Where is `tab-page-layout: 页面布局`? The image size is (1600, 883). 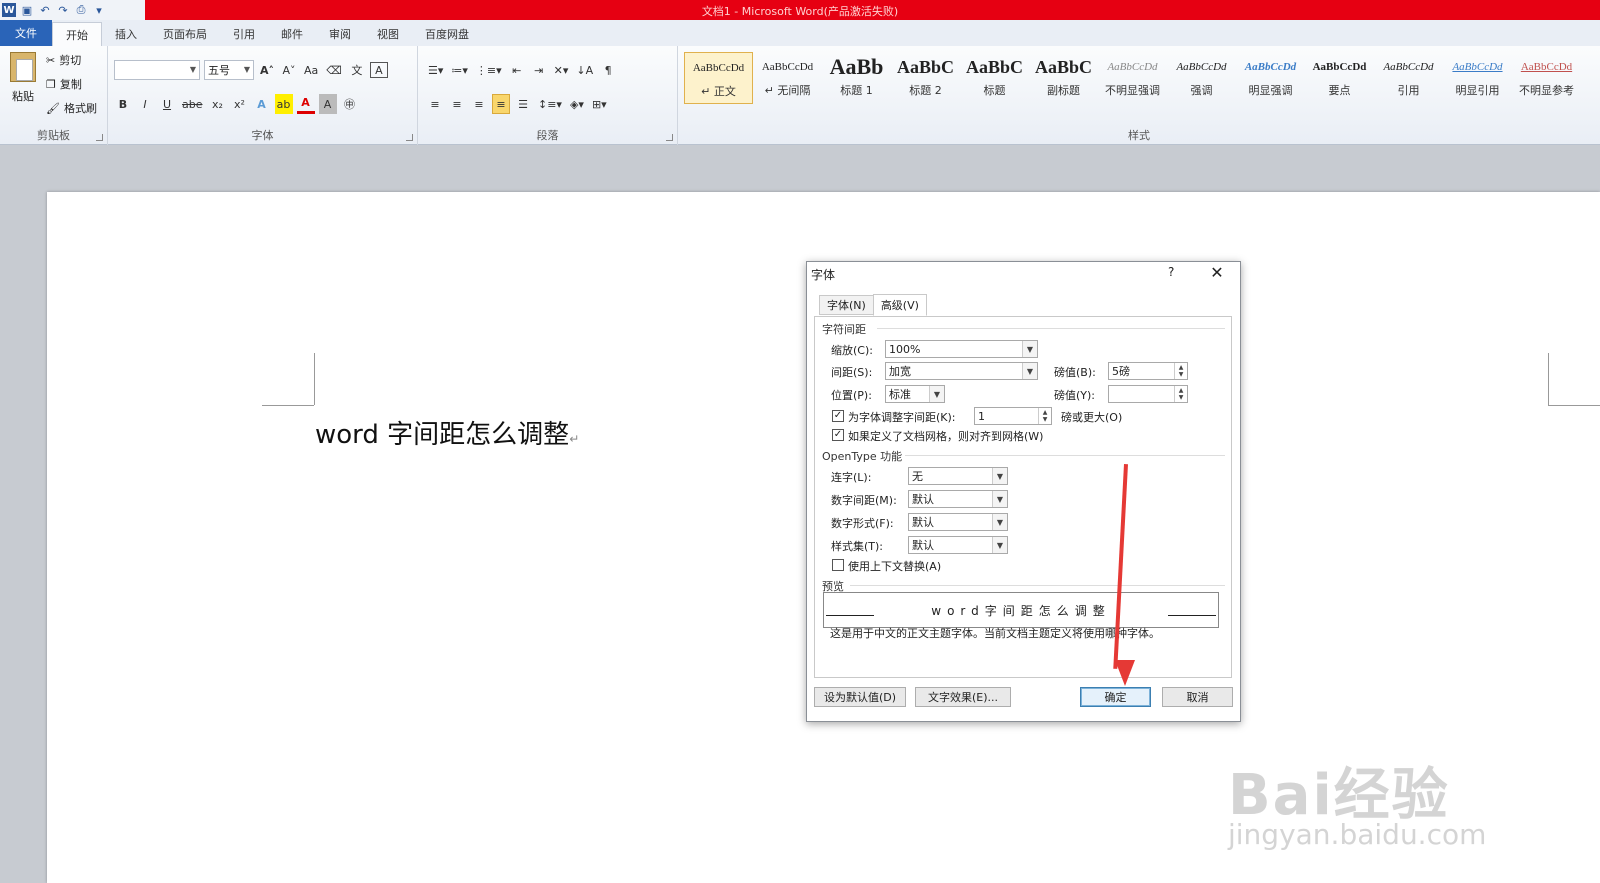
tab-page-layout: 页面布局 is located at coordinates (185, 34).